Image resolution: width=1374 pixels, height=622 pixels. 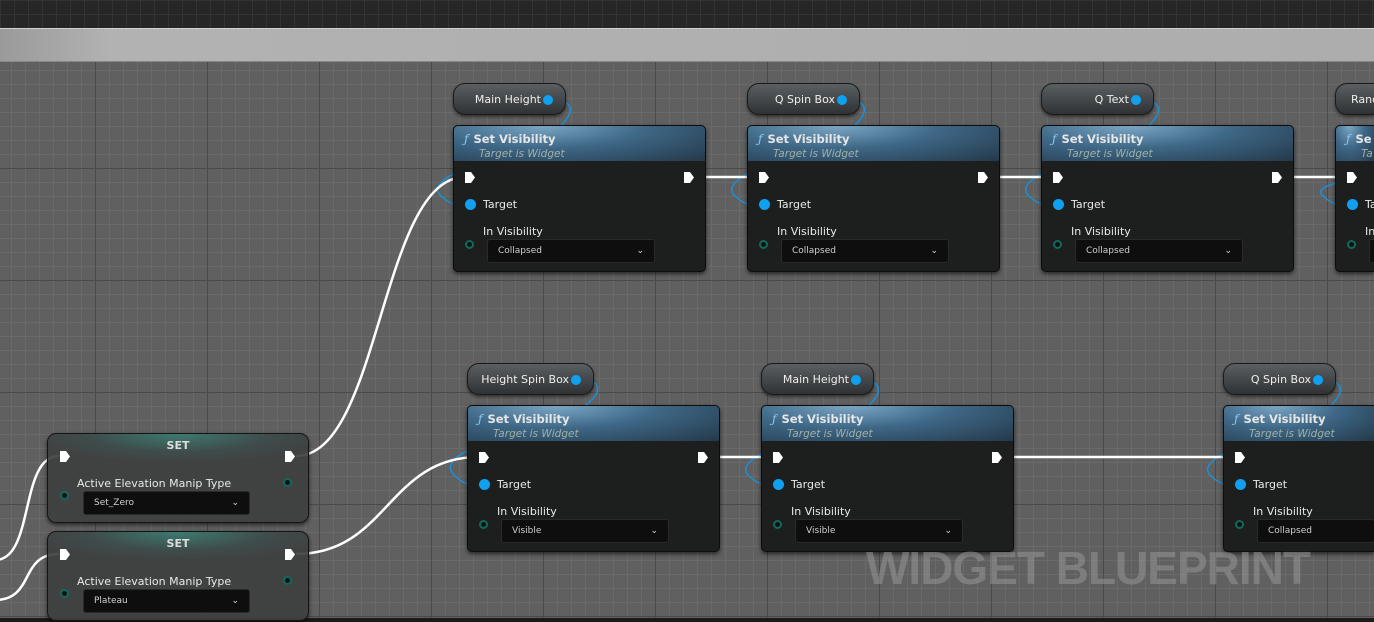 I want to click on variable-label: Active Elevation Manip Type, so click(x=154, y=581).